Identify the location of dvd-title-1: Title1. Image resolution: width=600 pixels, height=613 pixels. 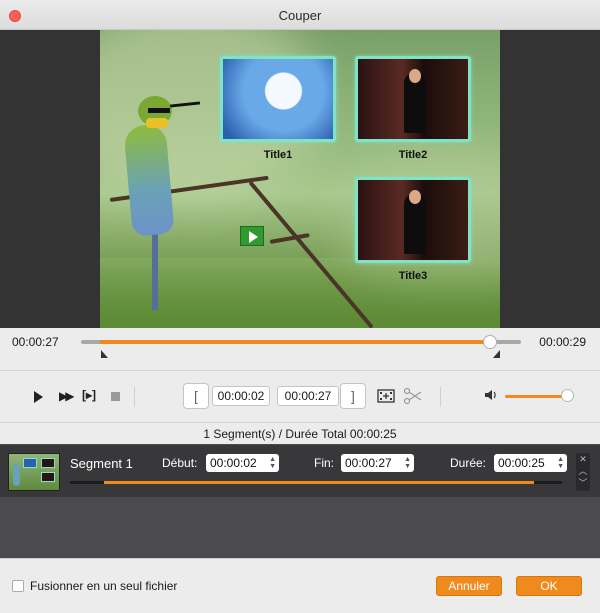
(278, 108).